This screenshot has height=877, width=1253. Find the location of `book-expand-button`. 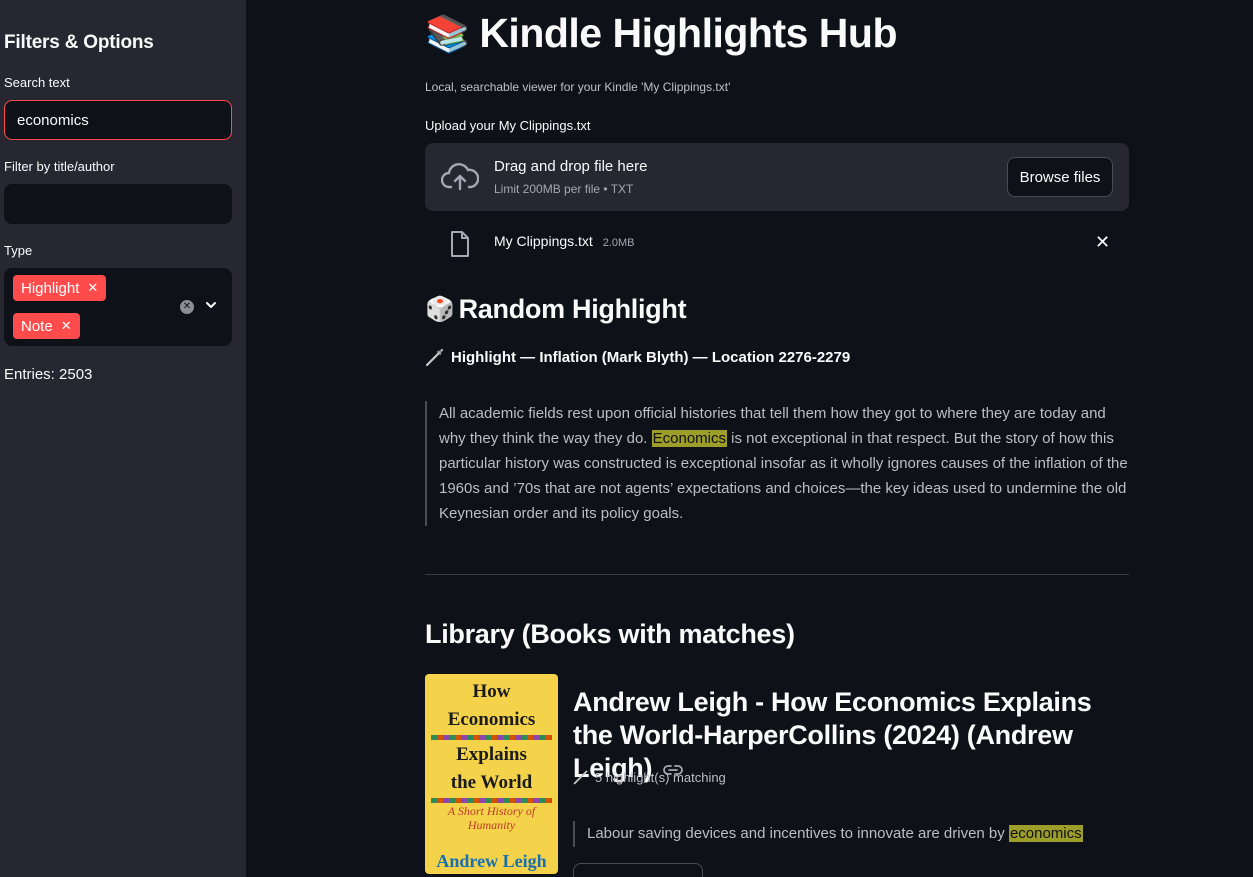

book-expand-button is located at coordinates (638, 870).